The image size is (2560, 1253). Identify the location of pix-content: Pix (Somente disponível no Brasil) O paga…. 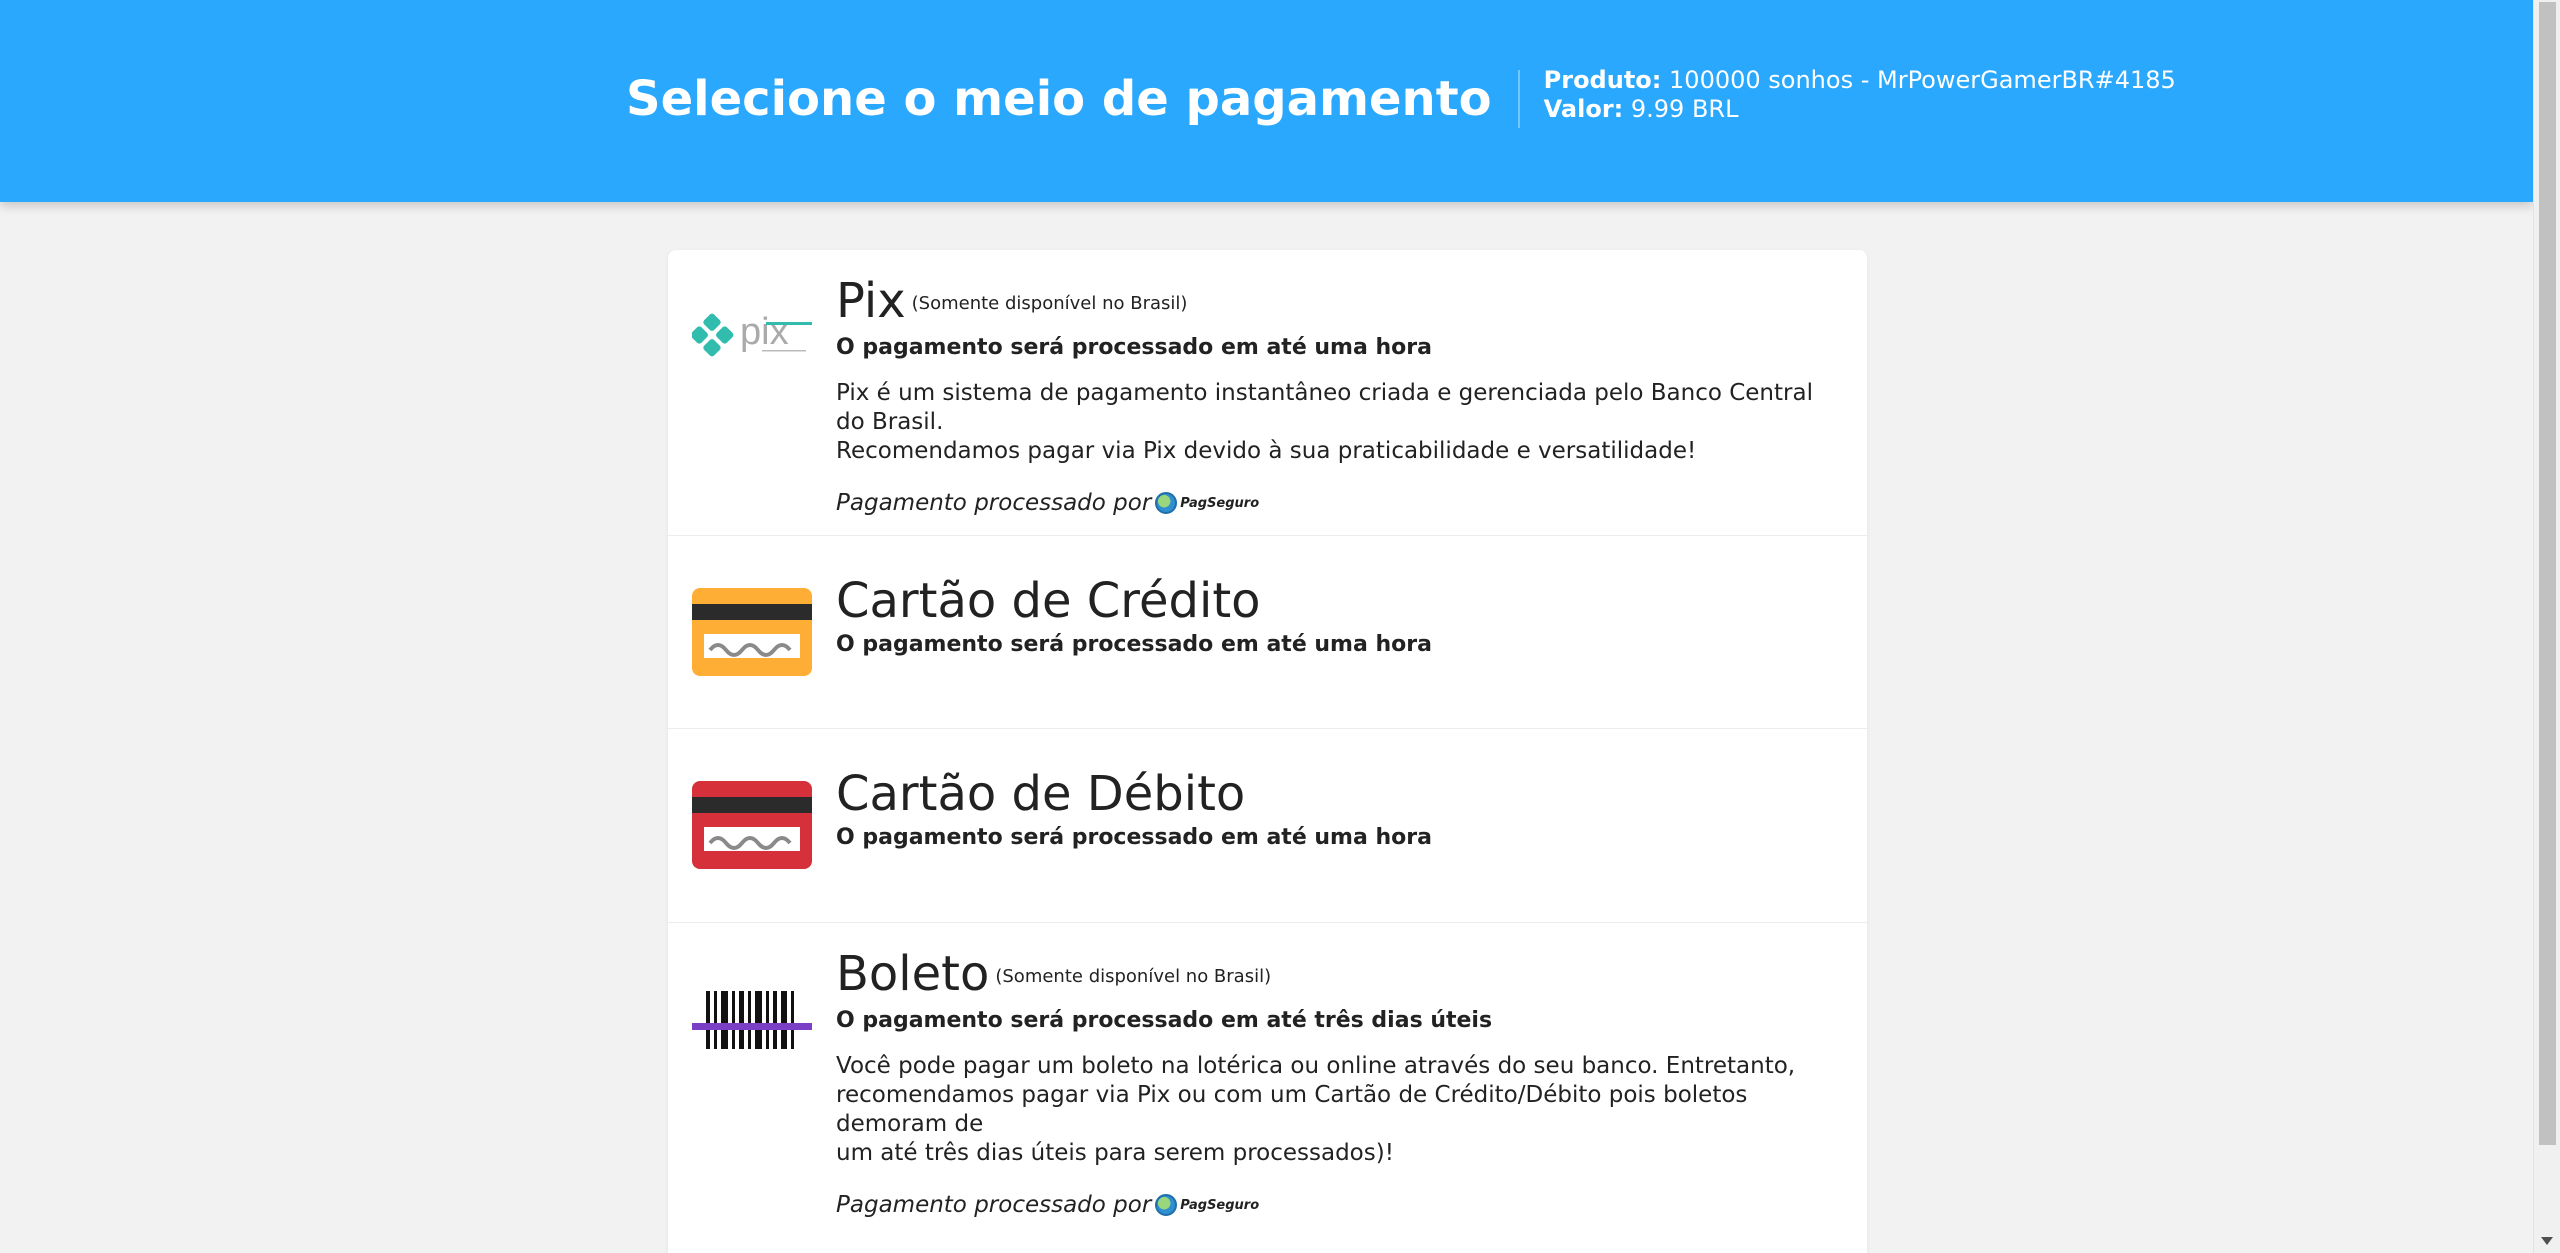
(1331, 394).